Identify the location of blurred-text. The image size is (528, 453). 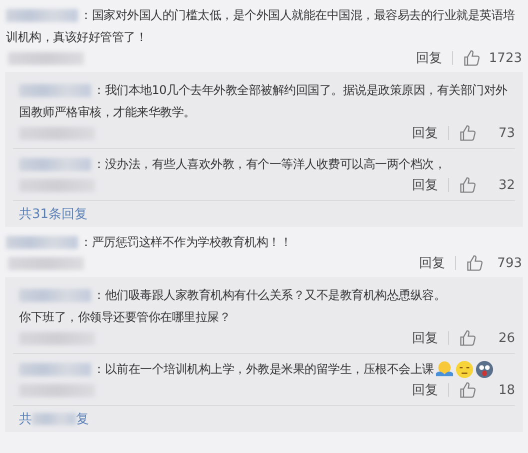
(54, 419).